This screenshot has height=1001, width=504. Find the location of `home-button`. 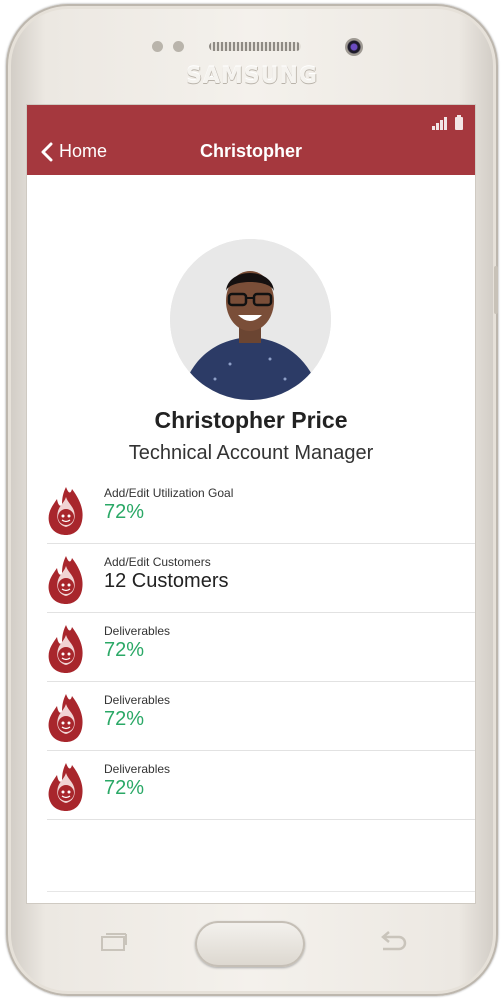

home-button is located at coordinates (250, 944).